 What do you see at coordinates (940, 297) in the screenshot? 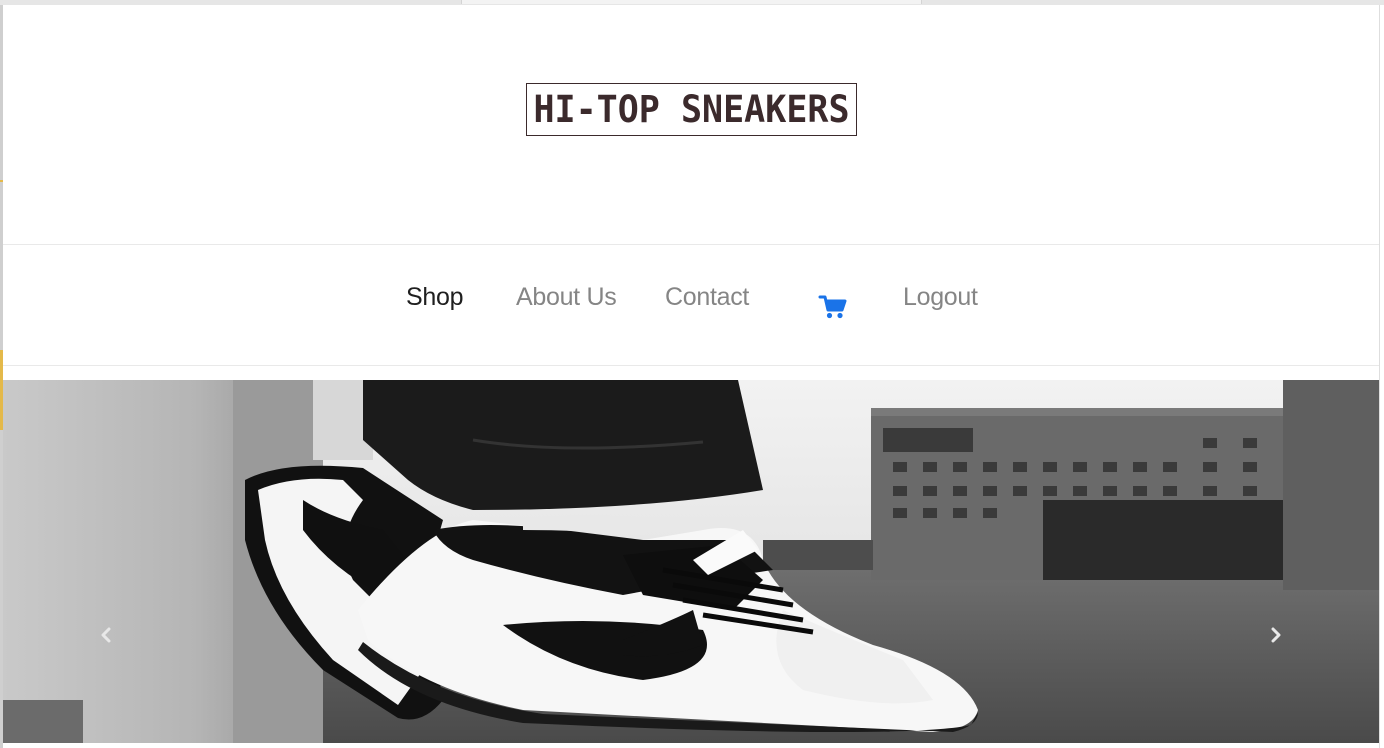
I see `nav-logout: Logout` at bounding box center [940, 297].